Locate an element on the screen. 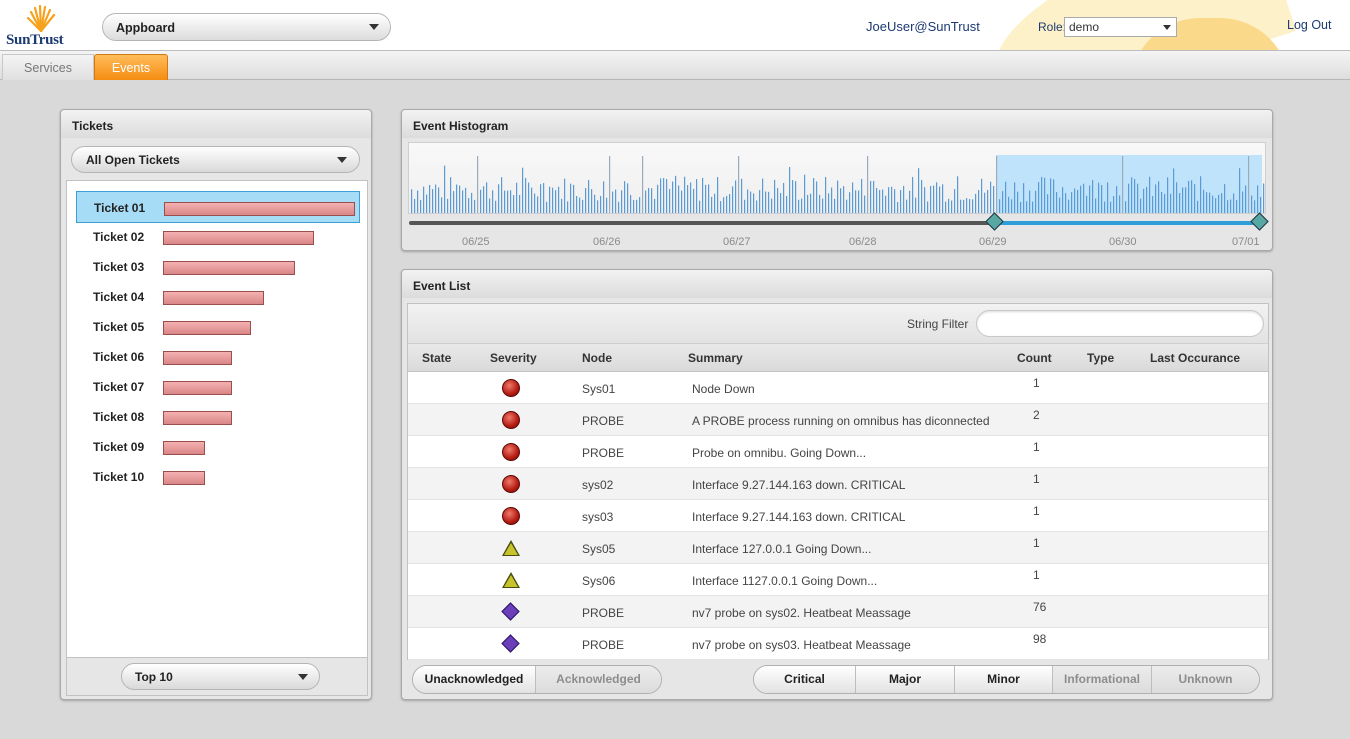  ticket-label: Ticket 01 is located at coordinates (120, 208).